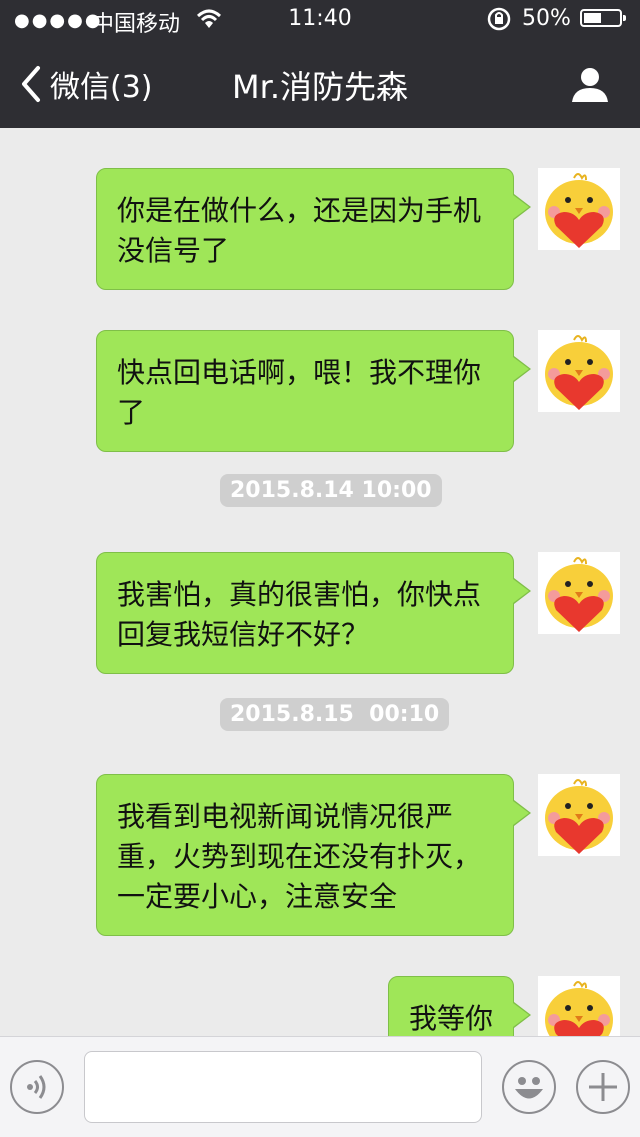  I want to click on emoji-button, so click(529, 1087).